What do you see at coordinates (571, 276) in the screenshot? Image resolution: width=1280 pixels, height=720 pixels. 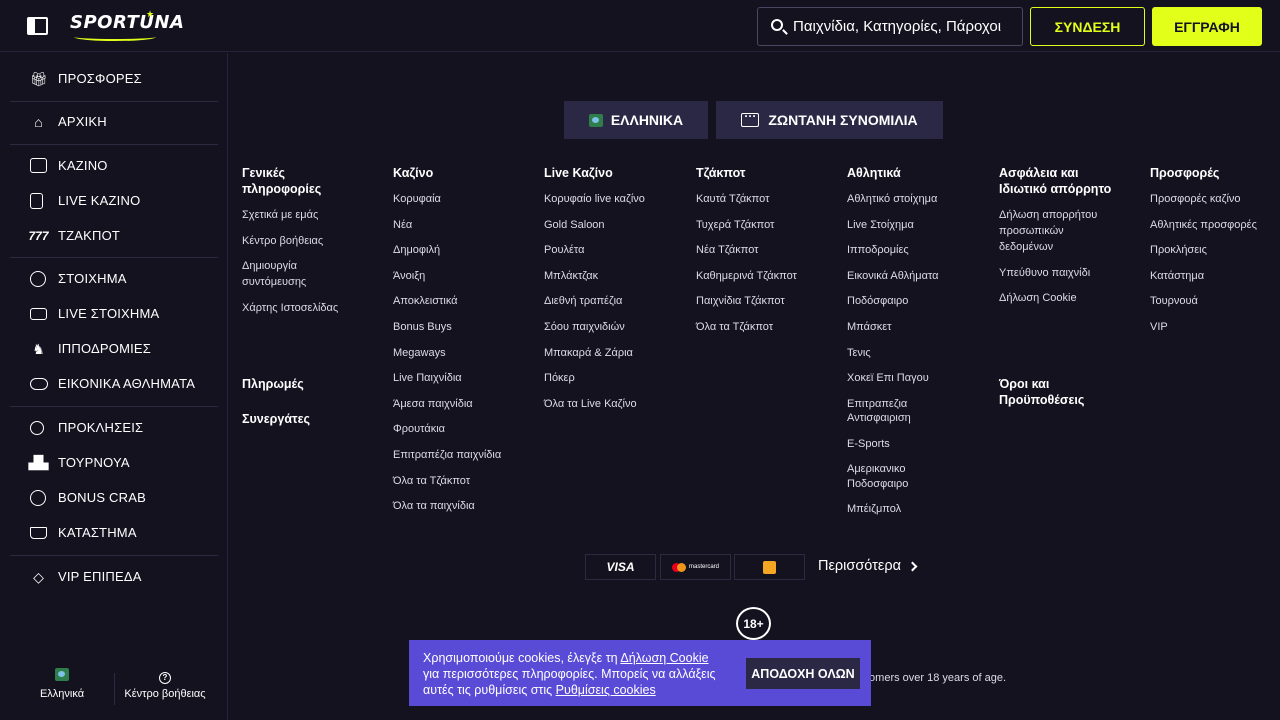 I see `footer-link: Μπλάκτζακ` at bounding box center [571, 276].